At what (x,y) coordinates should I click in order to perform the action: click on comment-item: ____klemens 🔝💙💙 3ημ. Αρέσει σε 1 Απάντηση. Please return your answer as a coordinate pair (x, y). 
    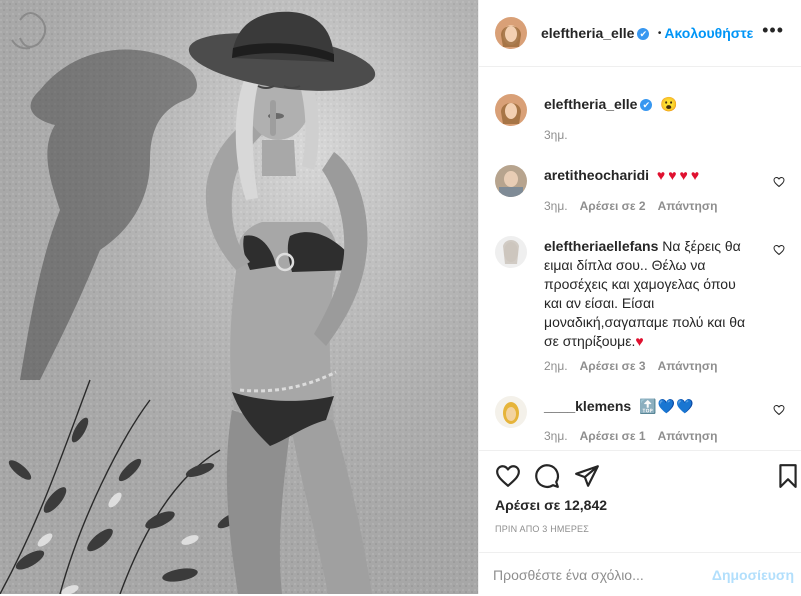
    Looking at the image, I should click on (640, 416).